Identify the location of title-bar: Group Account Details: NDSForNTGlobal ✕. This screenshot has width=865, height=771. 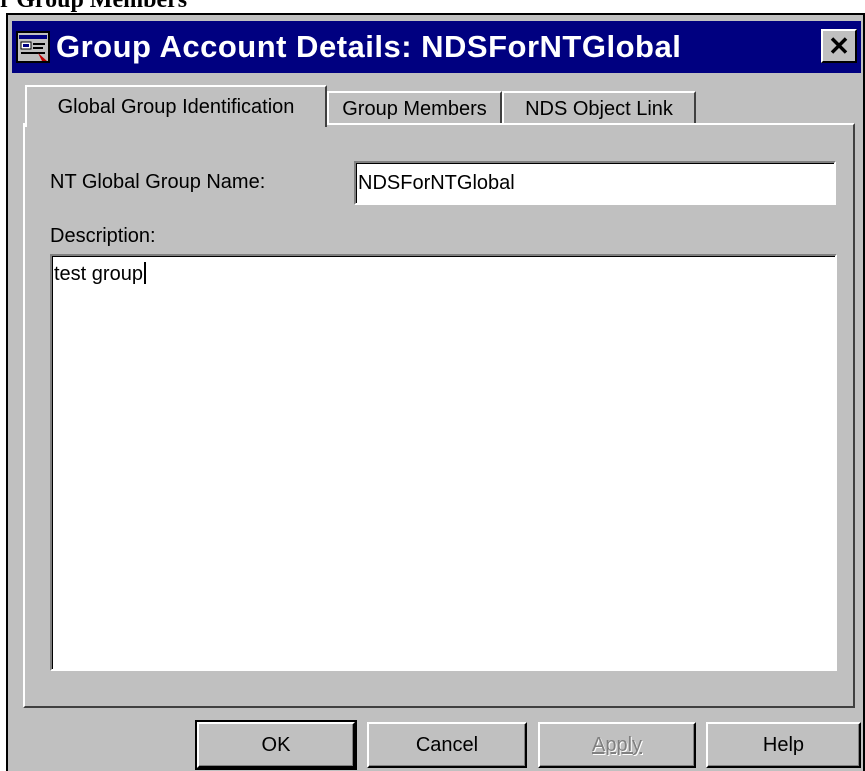
(436, 47).